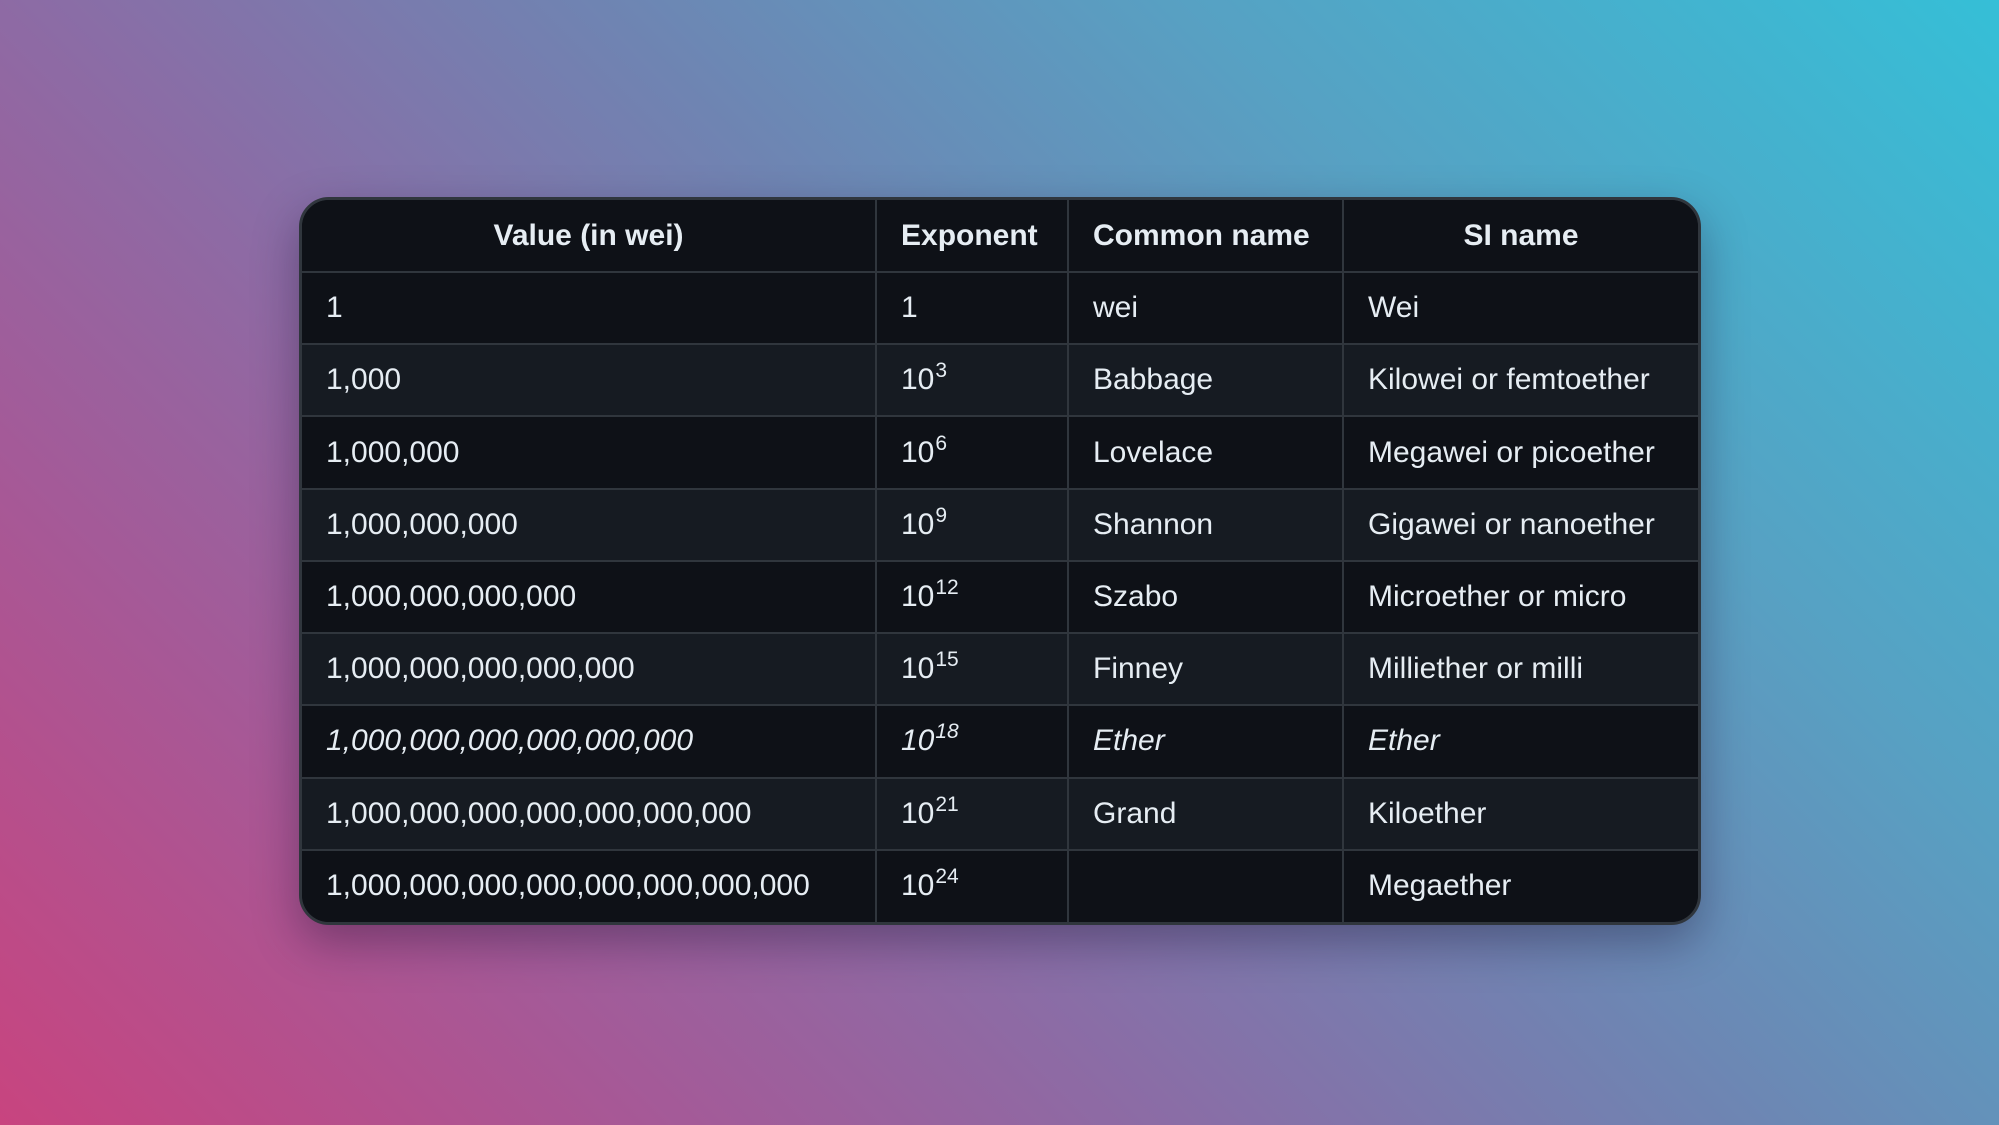 The height and width of the screenshot is (1125, 1999). I want to click on table-row: 1,000 103 Babbage Kilowei or femtoether, so click(1000, 380).